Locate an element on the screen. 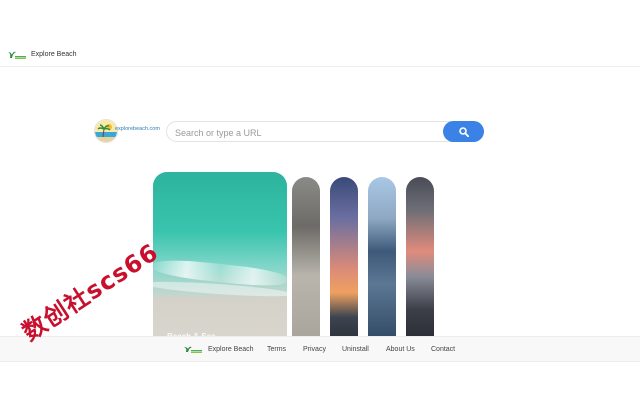 The image size is (640, 400). sunset-sea-card is located at coordinates (344, 259).